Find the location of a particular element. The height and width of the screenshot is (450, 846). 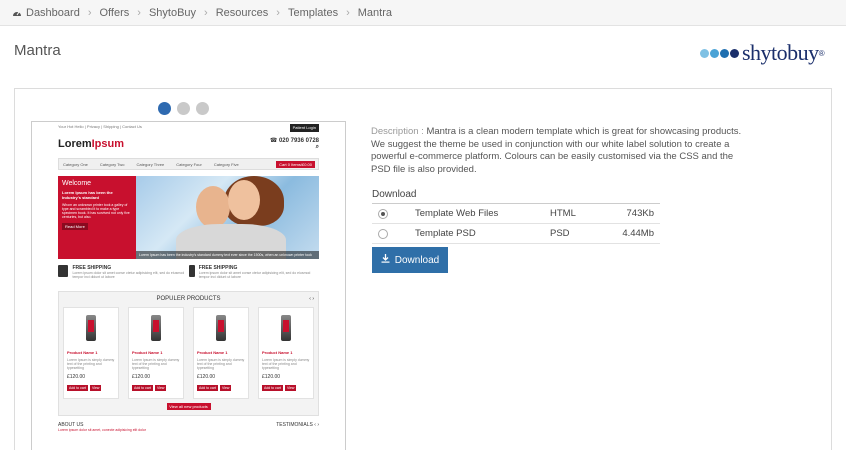

logo-text: shytobuy is located at coordinates (780, 52).